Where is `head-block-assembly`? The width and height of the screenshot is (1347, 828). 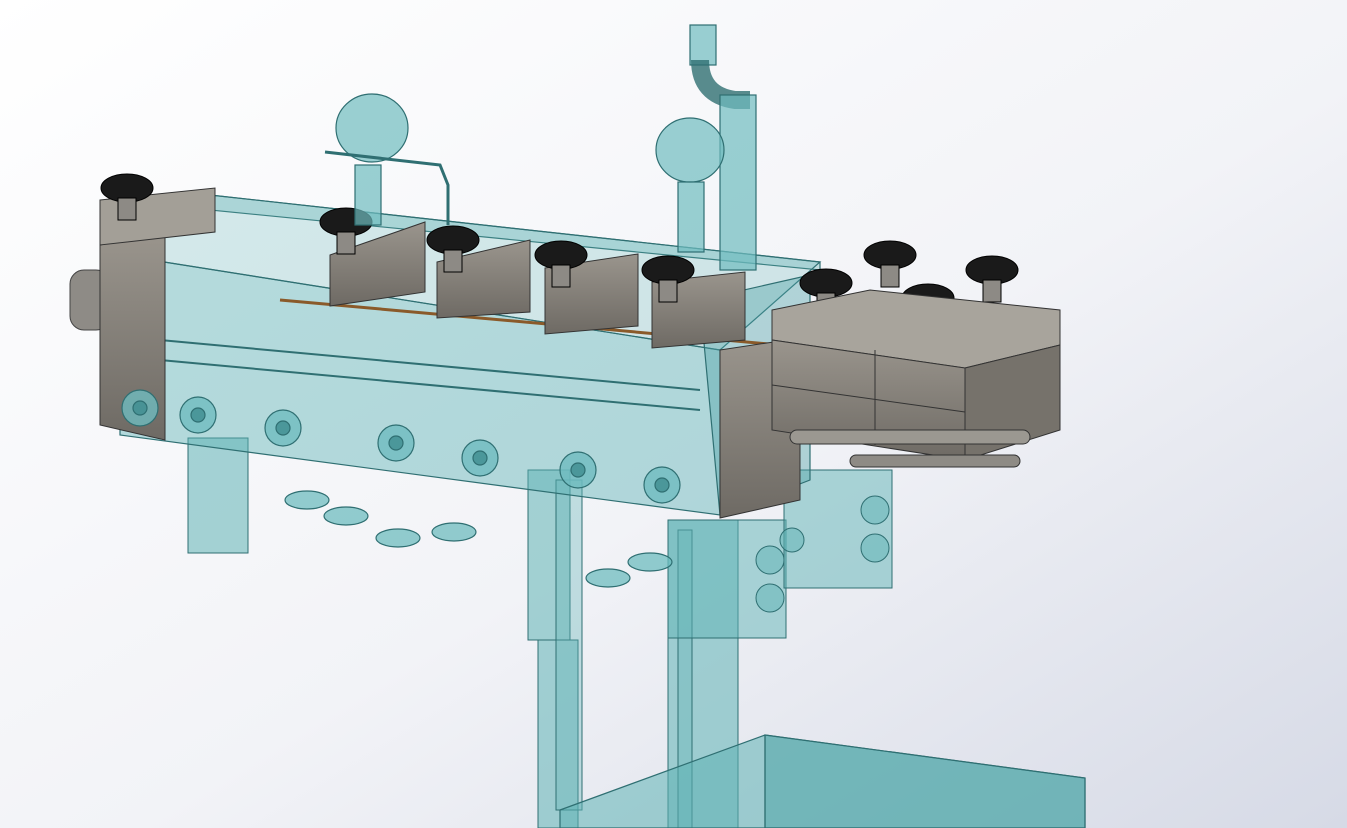
head-block-assembly is located at coordinates (916, 378).